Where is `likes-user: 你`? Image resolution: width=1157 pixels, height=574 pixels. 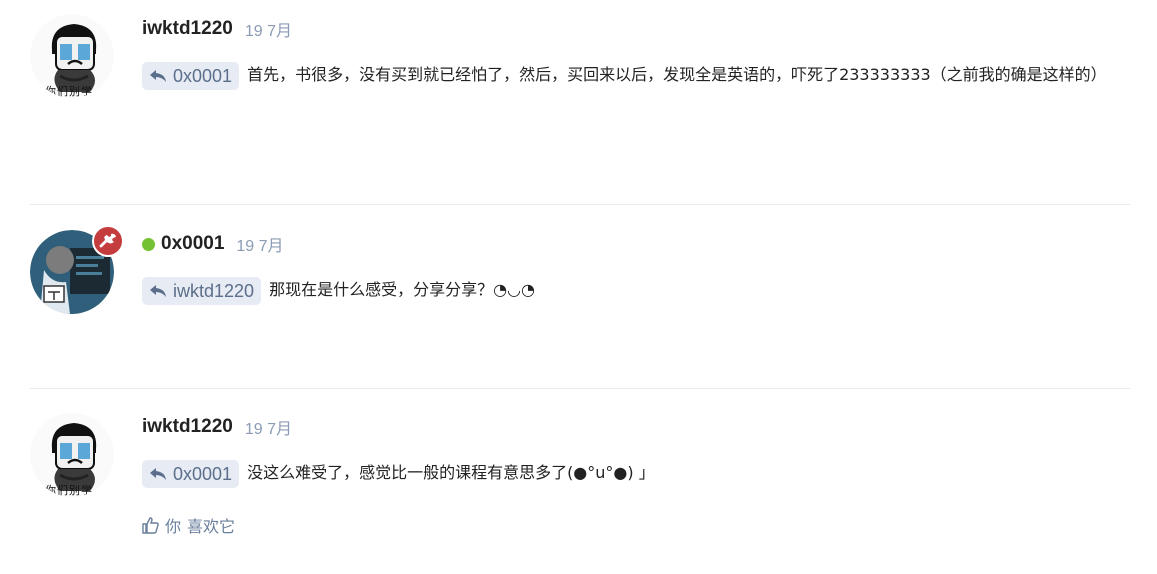 likes-user: 你 is located at coordinates (173, 525).